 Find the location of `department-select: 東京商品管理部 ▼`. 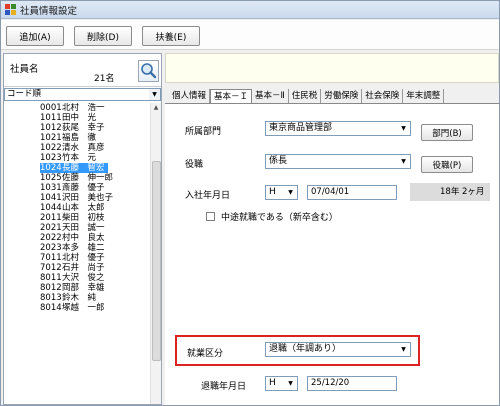

department-select: 東京商品管理部 ▼ is located at coordinates (338, 128).